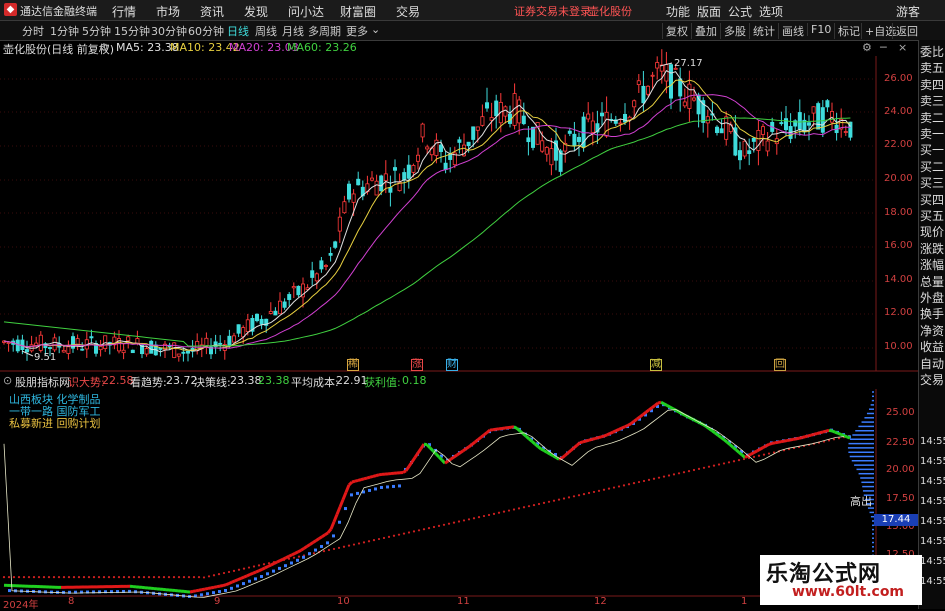  Describe the element at coordinates (42, 382) in the screenshot. I see `indicator-name: 股朋指标网` at that location.